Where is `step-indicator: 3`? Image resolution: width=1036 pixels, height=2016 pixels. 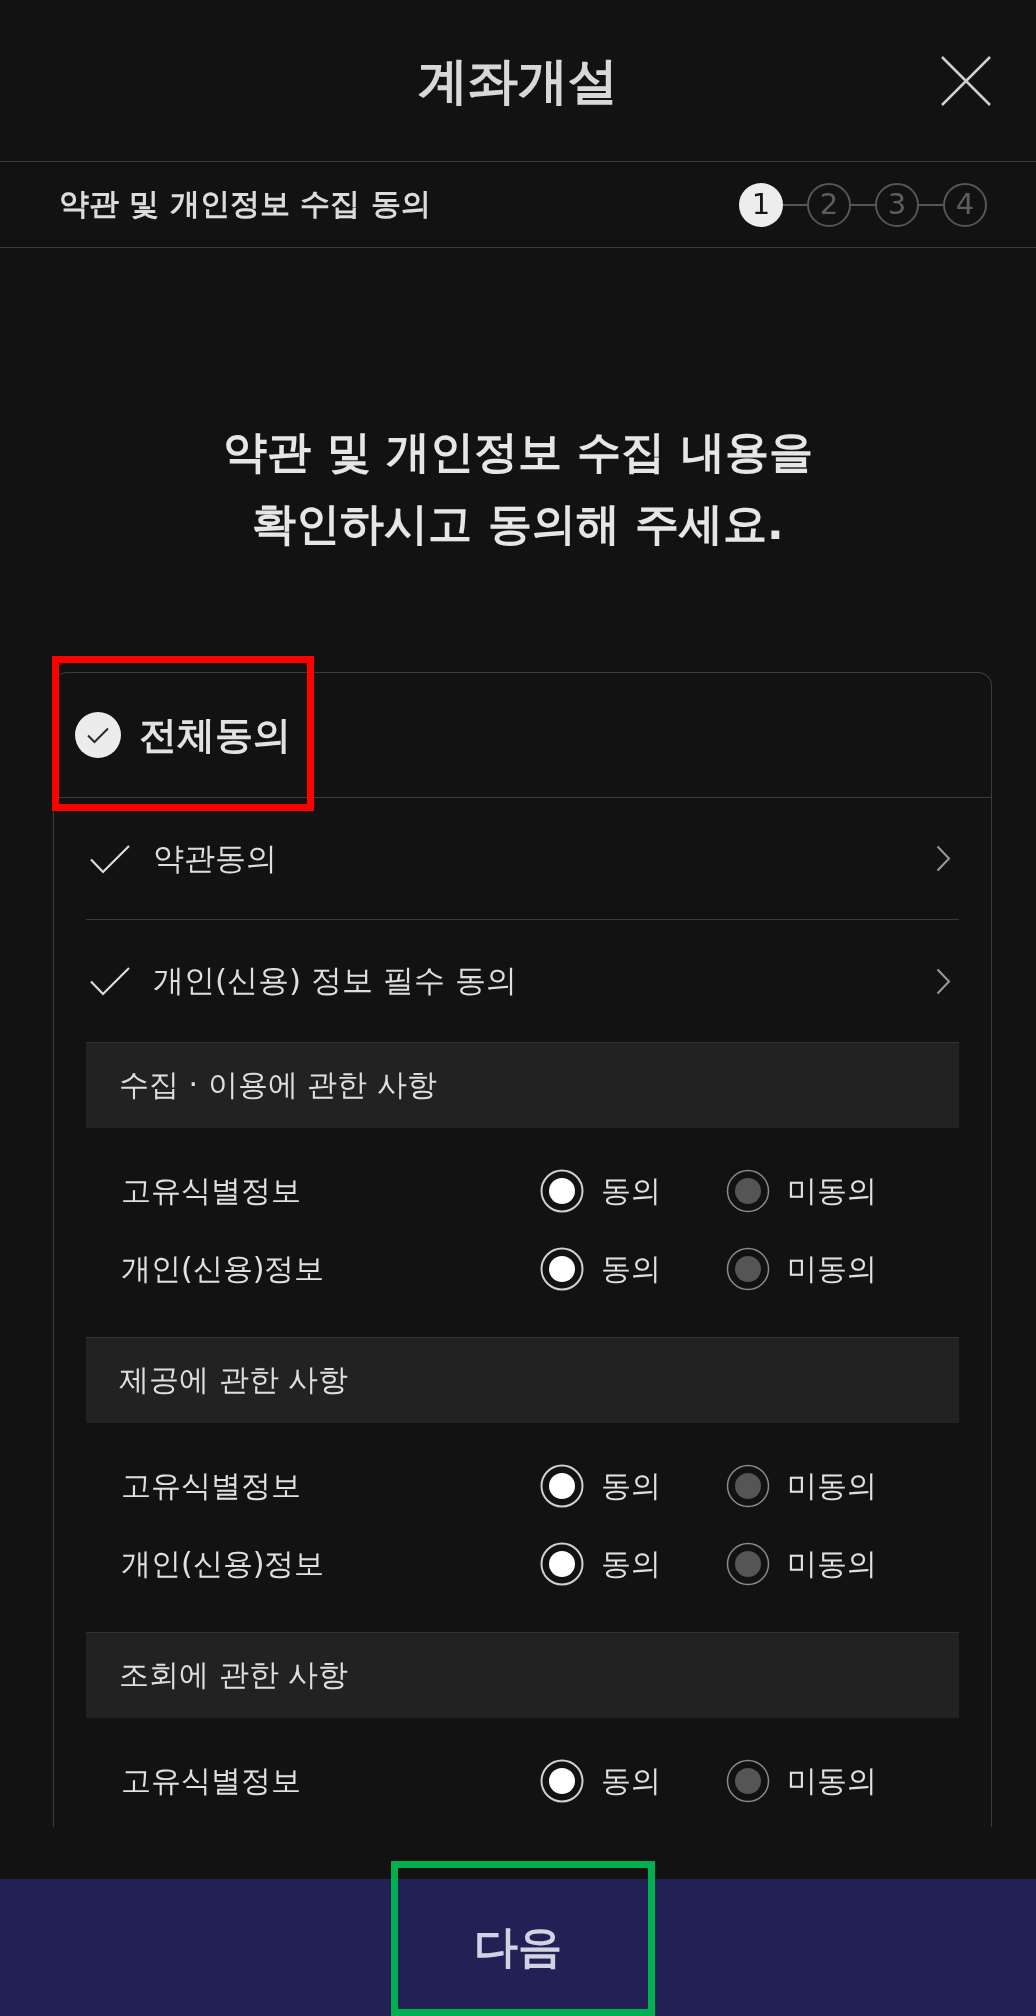
step-indicator: 3 is located at coordinates (897, 204).